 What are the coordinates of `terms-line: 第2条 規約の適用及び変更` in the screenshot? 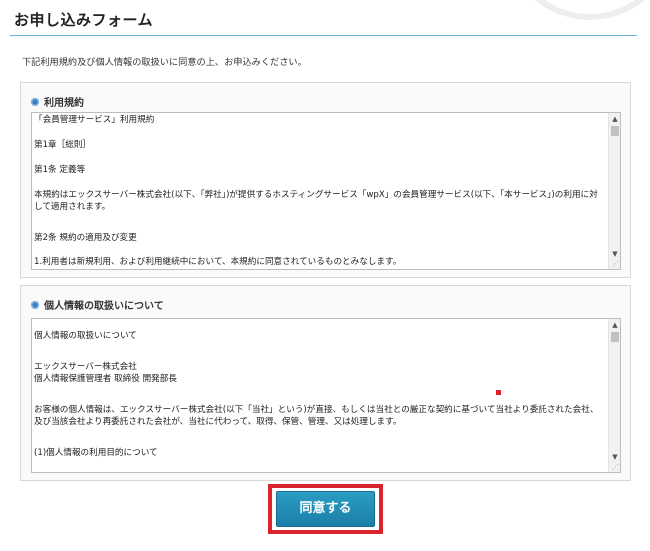 It's located at (85, 238).